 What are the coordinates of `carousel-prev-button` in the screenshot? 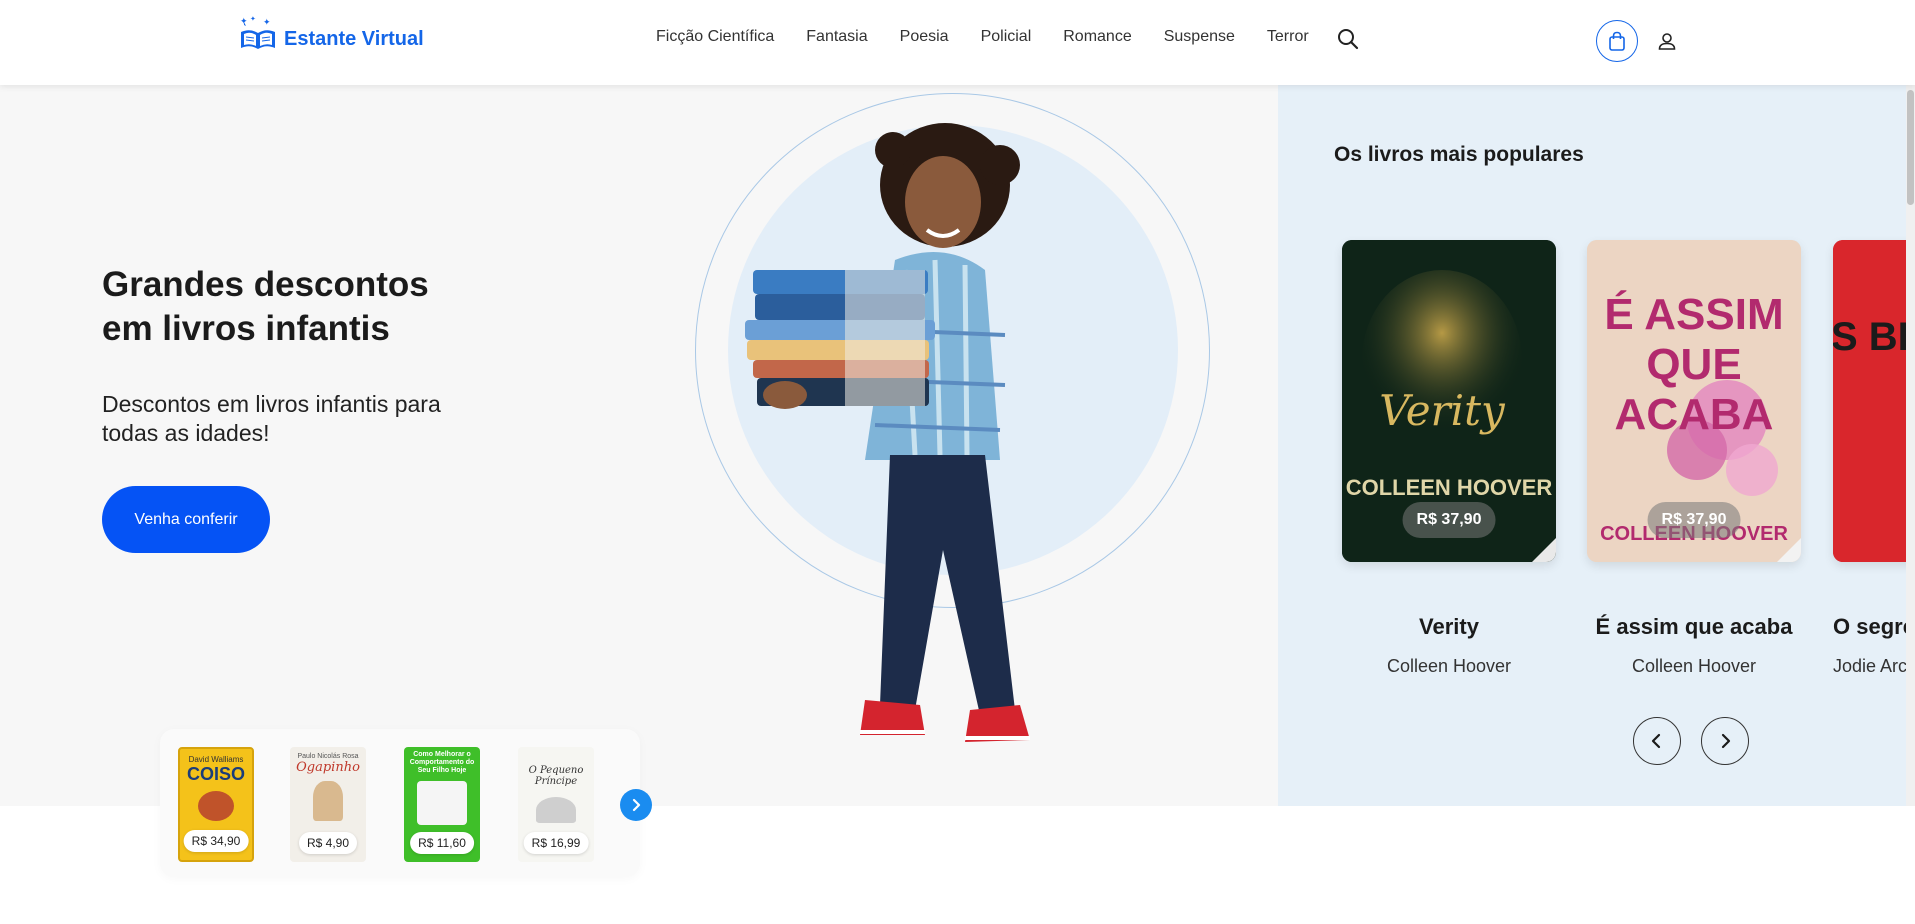 It's located at (1657, 741).